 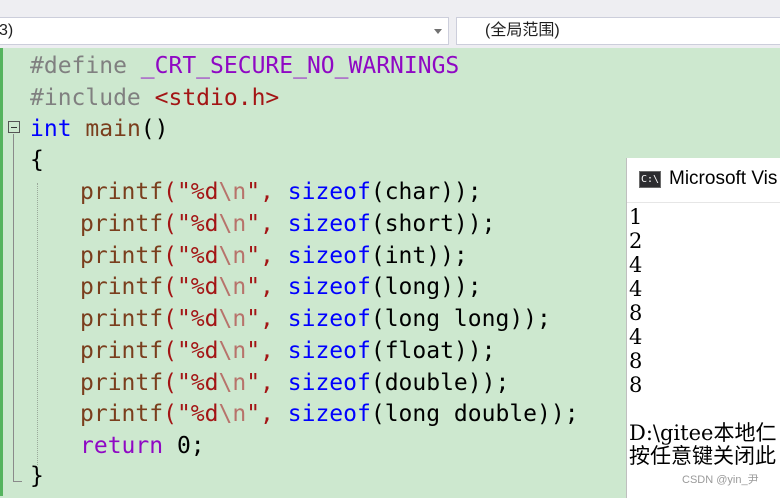 I want to click on console-output-line: 1, so click(x=636, y=217).